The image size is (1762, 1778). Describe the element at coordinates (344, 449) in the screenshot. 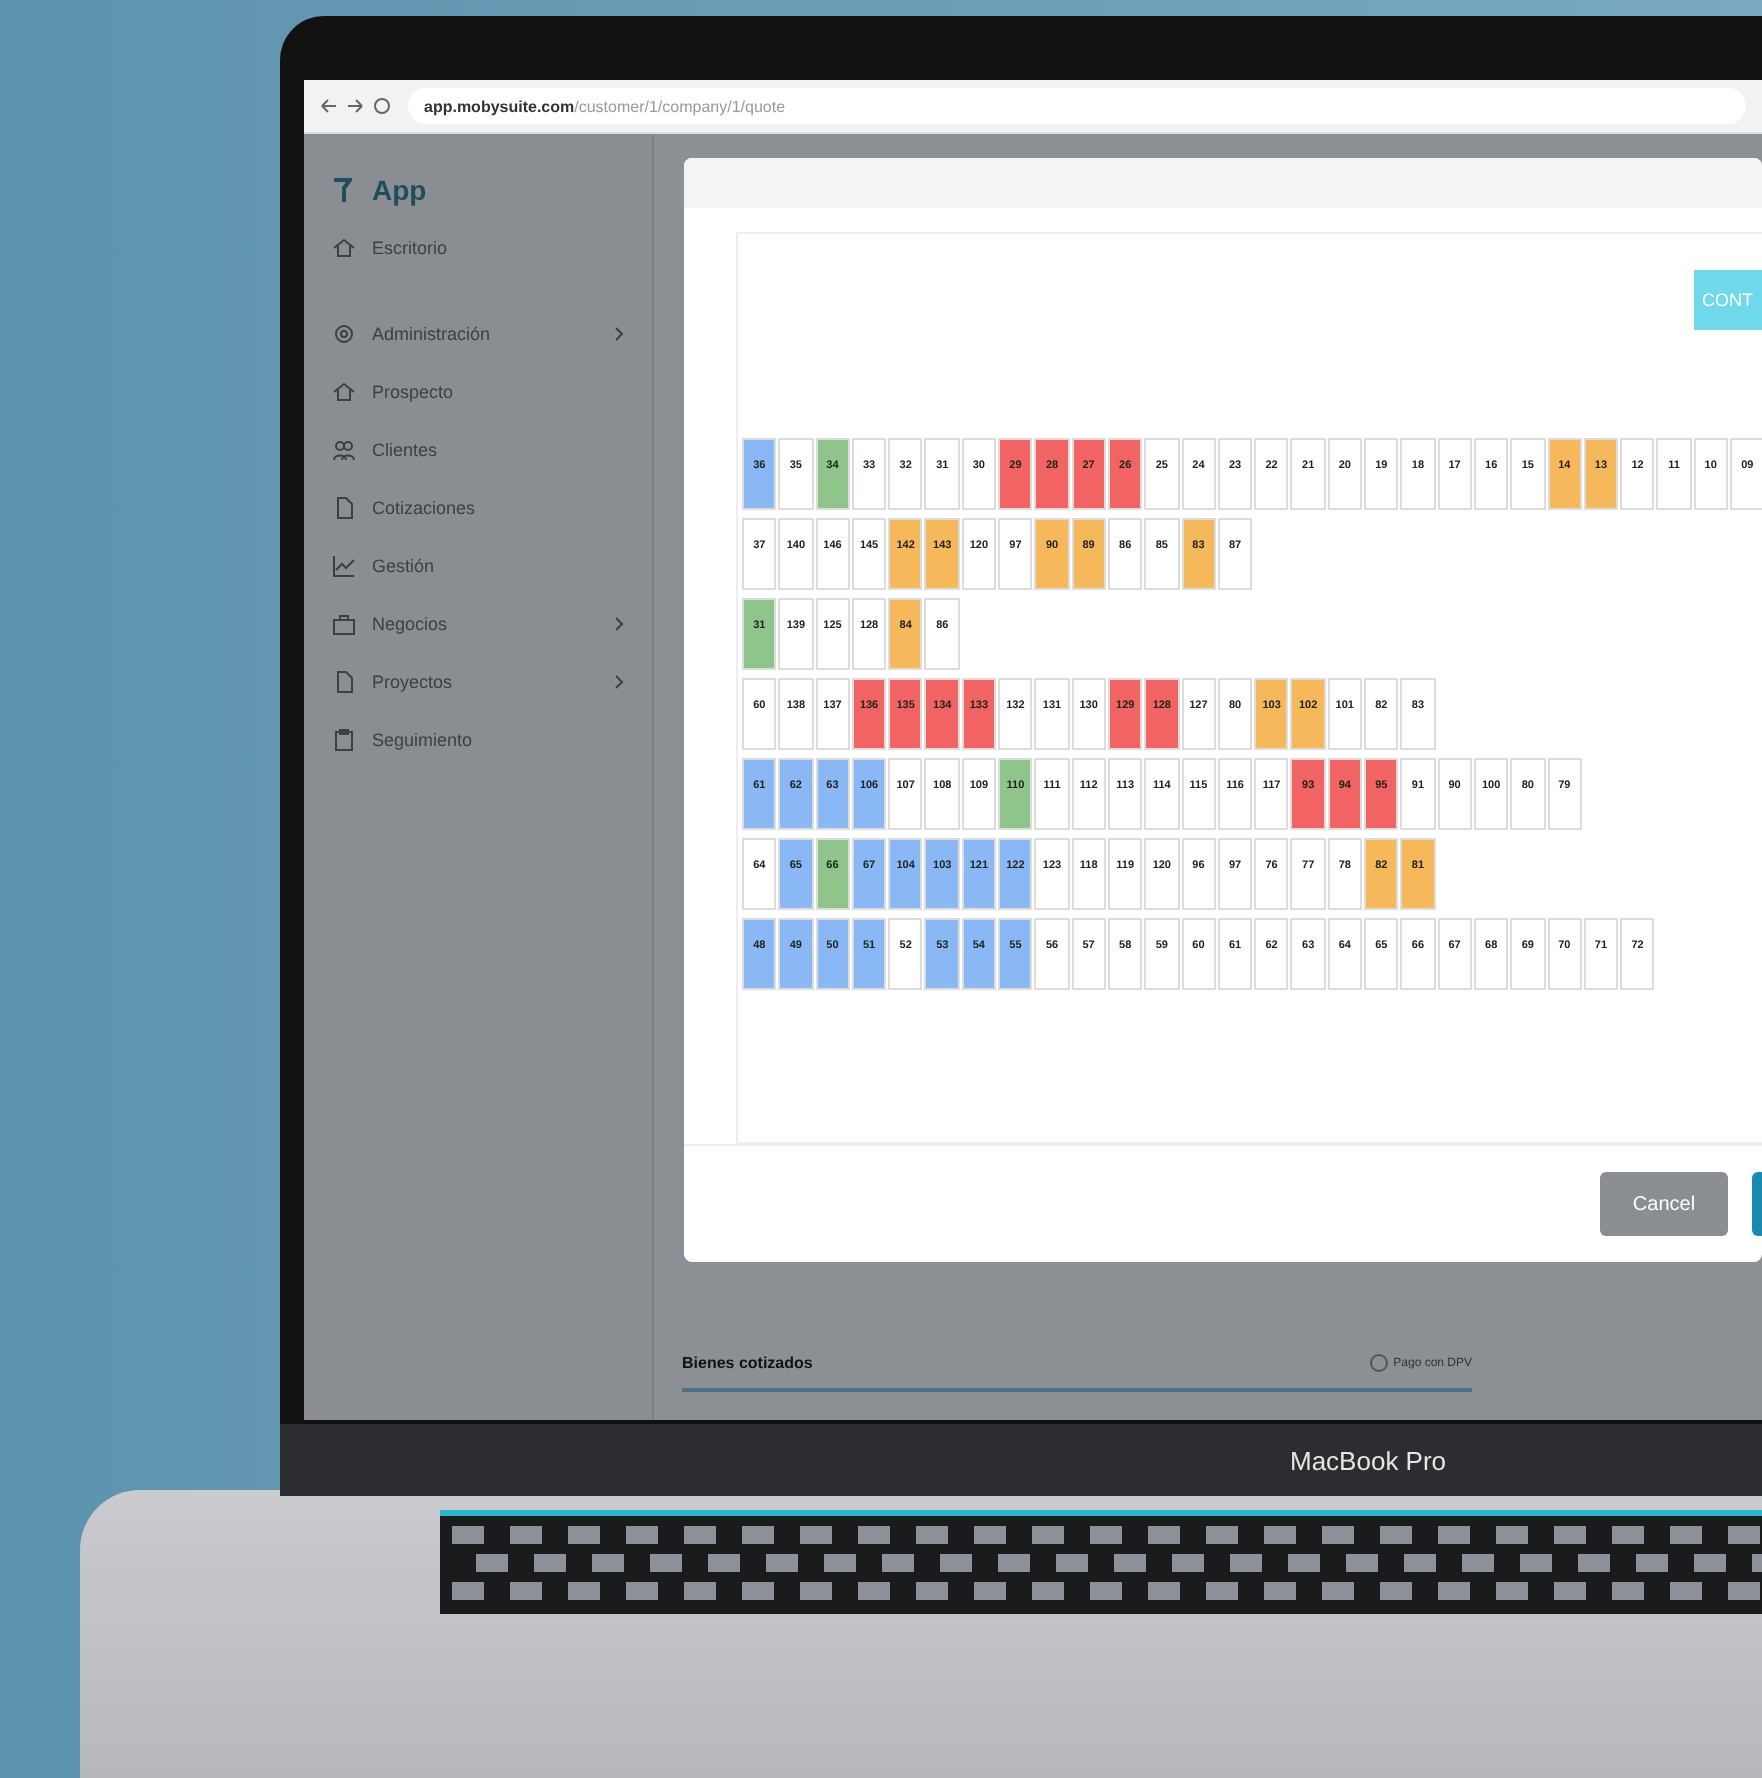

I see `people-icon` at that location.